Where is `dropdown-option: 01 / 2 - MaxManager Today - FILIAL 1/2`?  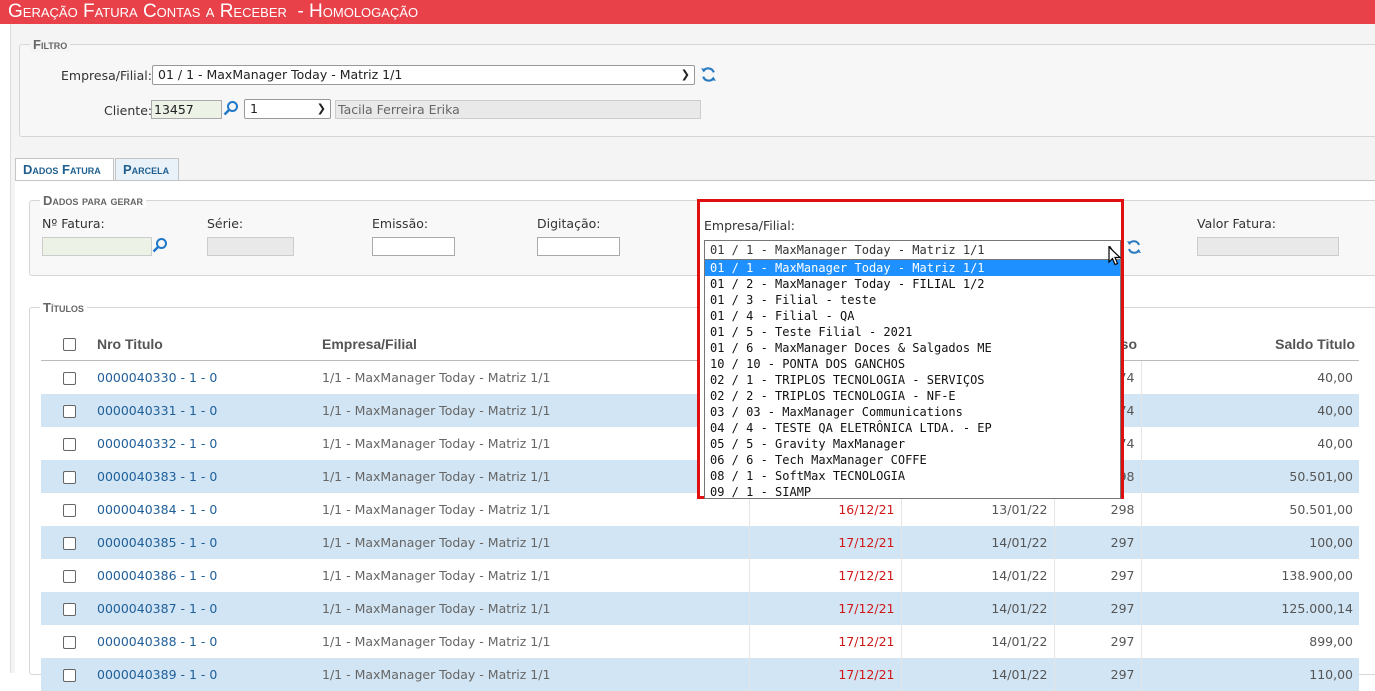
dropdown-option: 01 / 2 - MaxManager Today - FILIAL 1/2 is located at coordinates (912, 284).